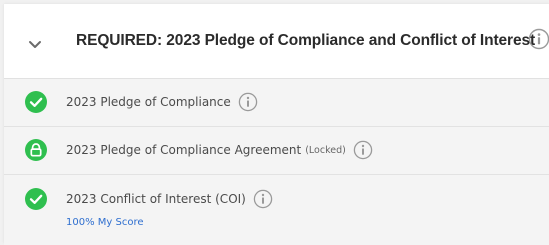  What do you see at coordinates (183, 150) in the screenshot?
I see `item-label: 2023 Pledge of Compliance Agreement` at bounding box center [183, 150].